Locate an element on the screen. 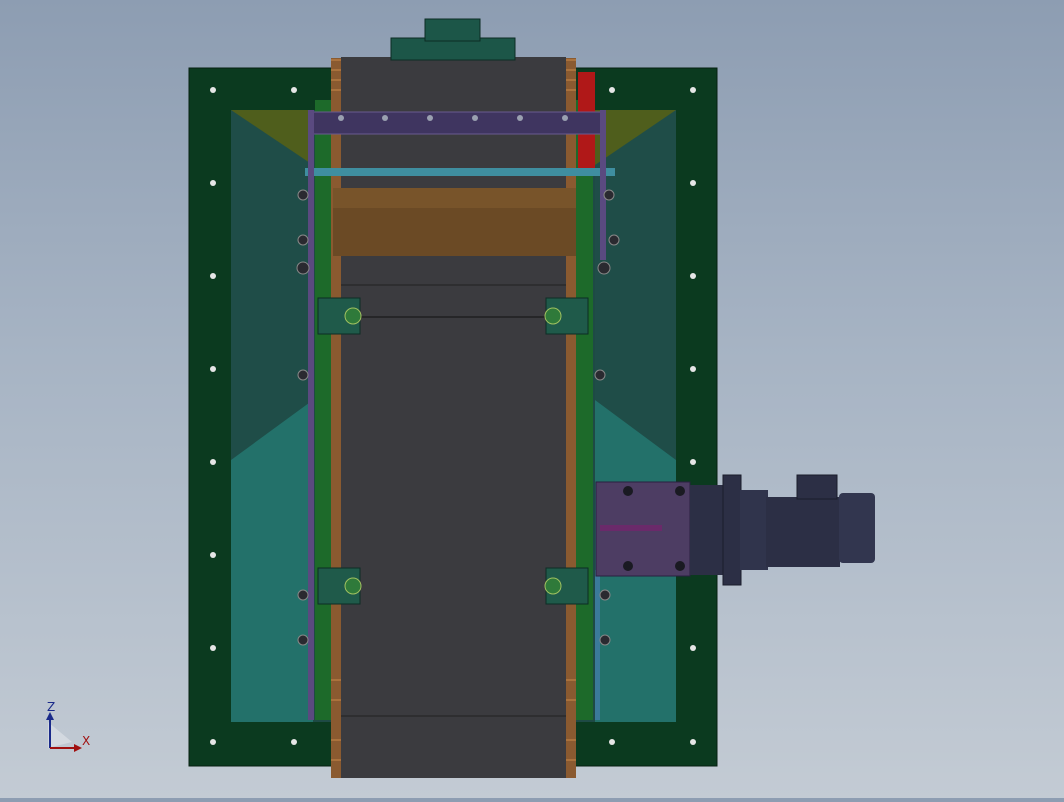 The width and height of the screenshot is (1064, 802). right-chain is located at coordinates (571, 418).